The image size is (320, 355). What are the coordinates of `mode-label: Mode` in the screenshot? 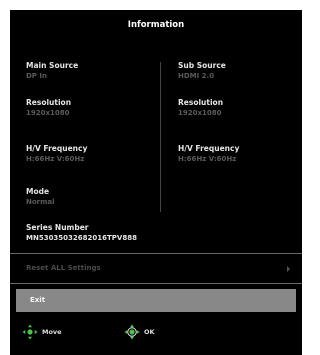 It's located at (38, 191).